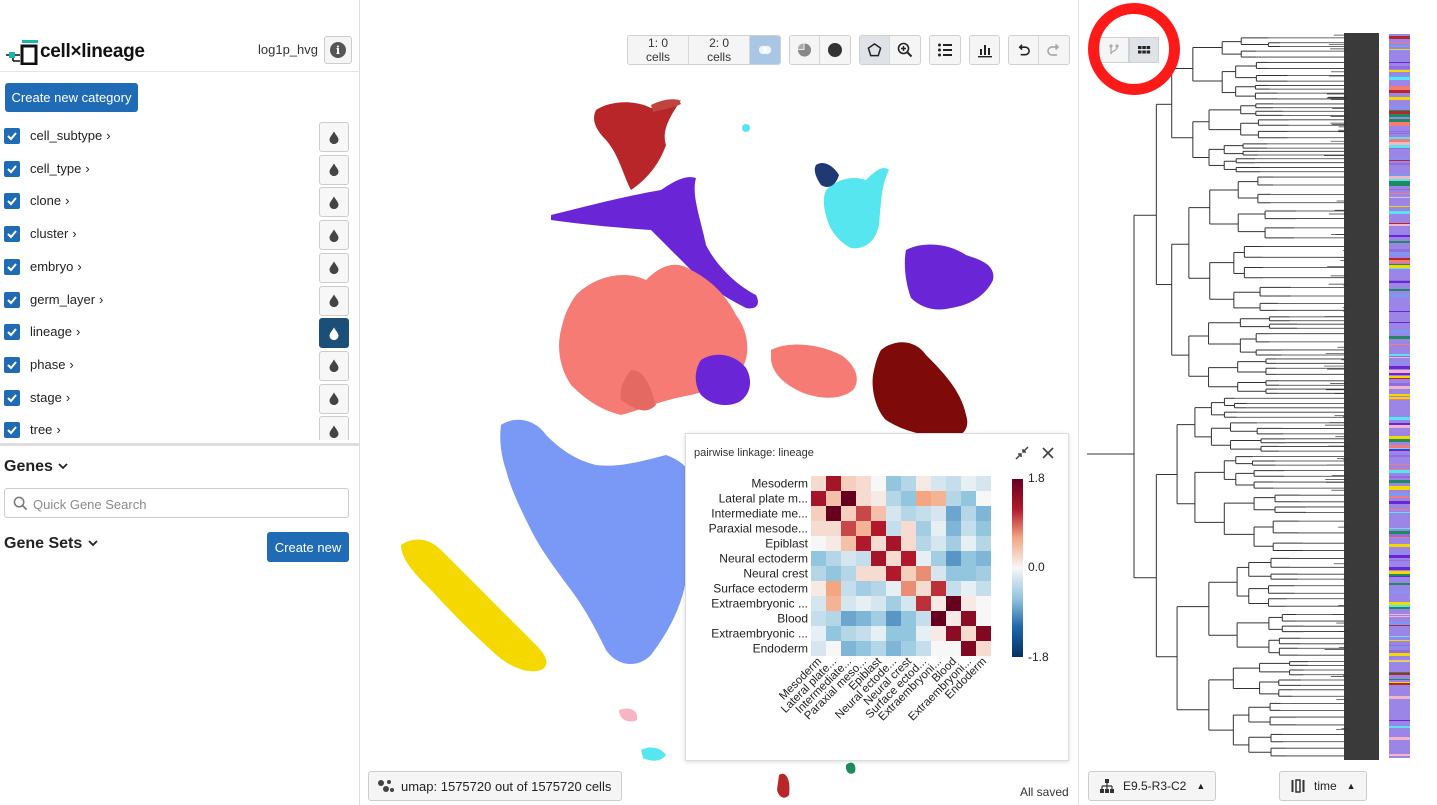  What do you see at coordinates (945, 50) in the screenshot?
I see `list-view-button` at bounding box center [945, 50].